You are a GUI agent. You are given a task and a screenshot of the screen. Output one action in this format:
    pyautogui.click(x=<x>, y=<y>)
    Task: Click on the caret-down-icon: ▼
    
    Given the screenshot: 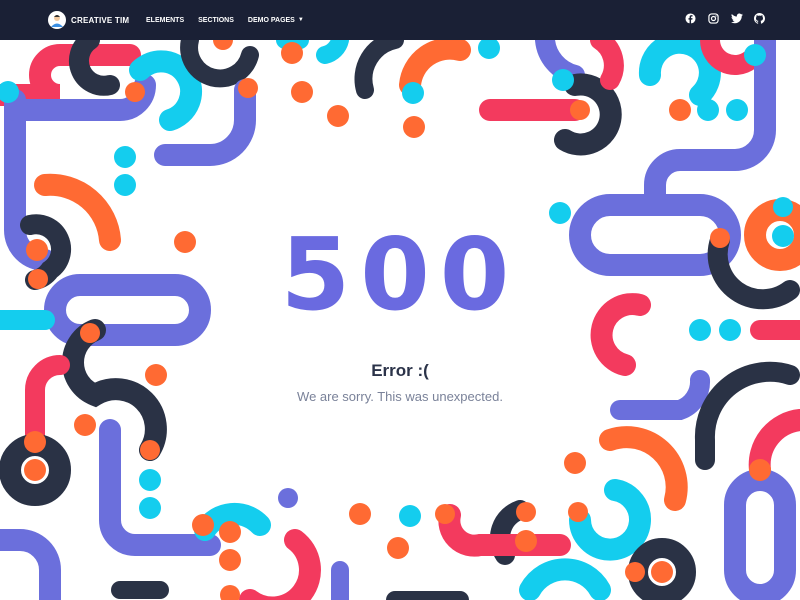 What is the action you would take?
    pyautogui.click(x=300, y=20)
    